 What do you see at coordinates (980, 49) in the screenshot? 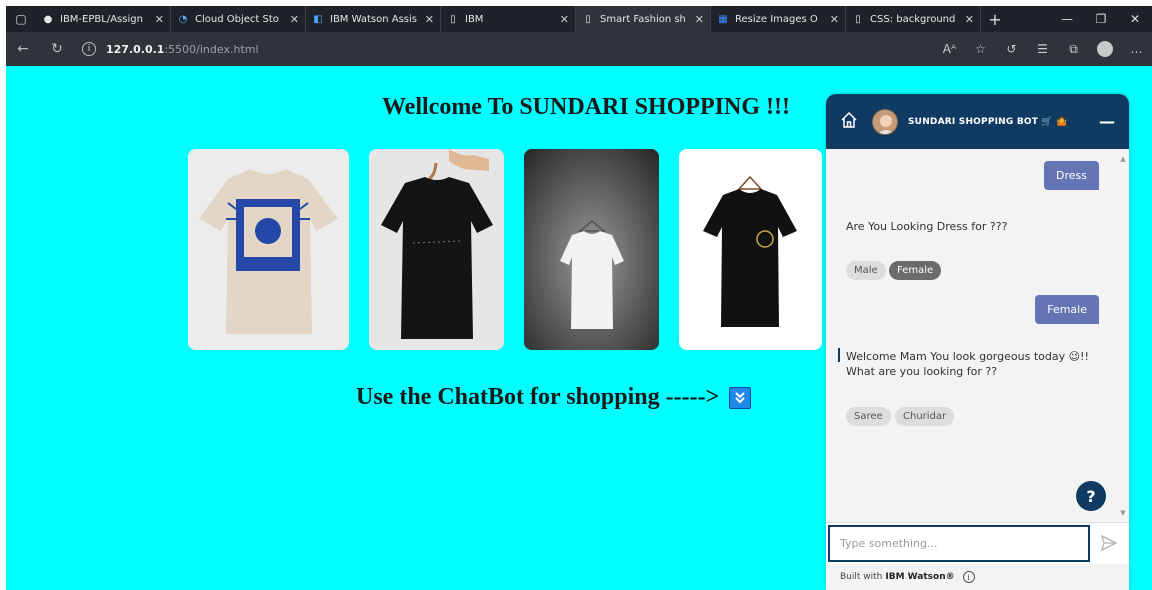
I see `favorite-star-icon: ☆` at bounding box center [980, 49].